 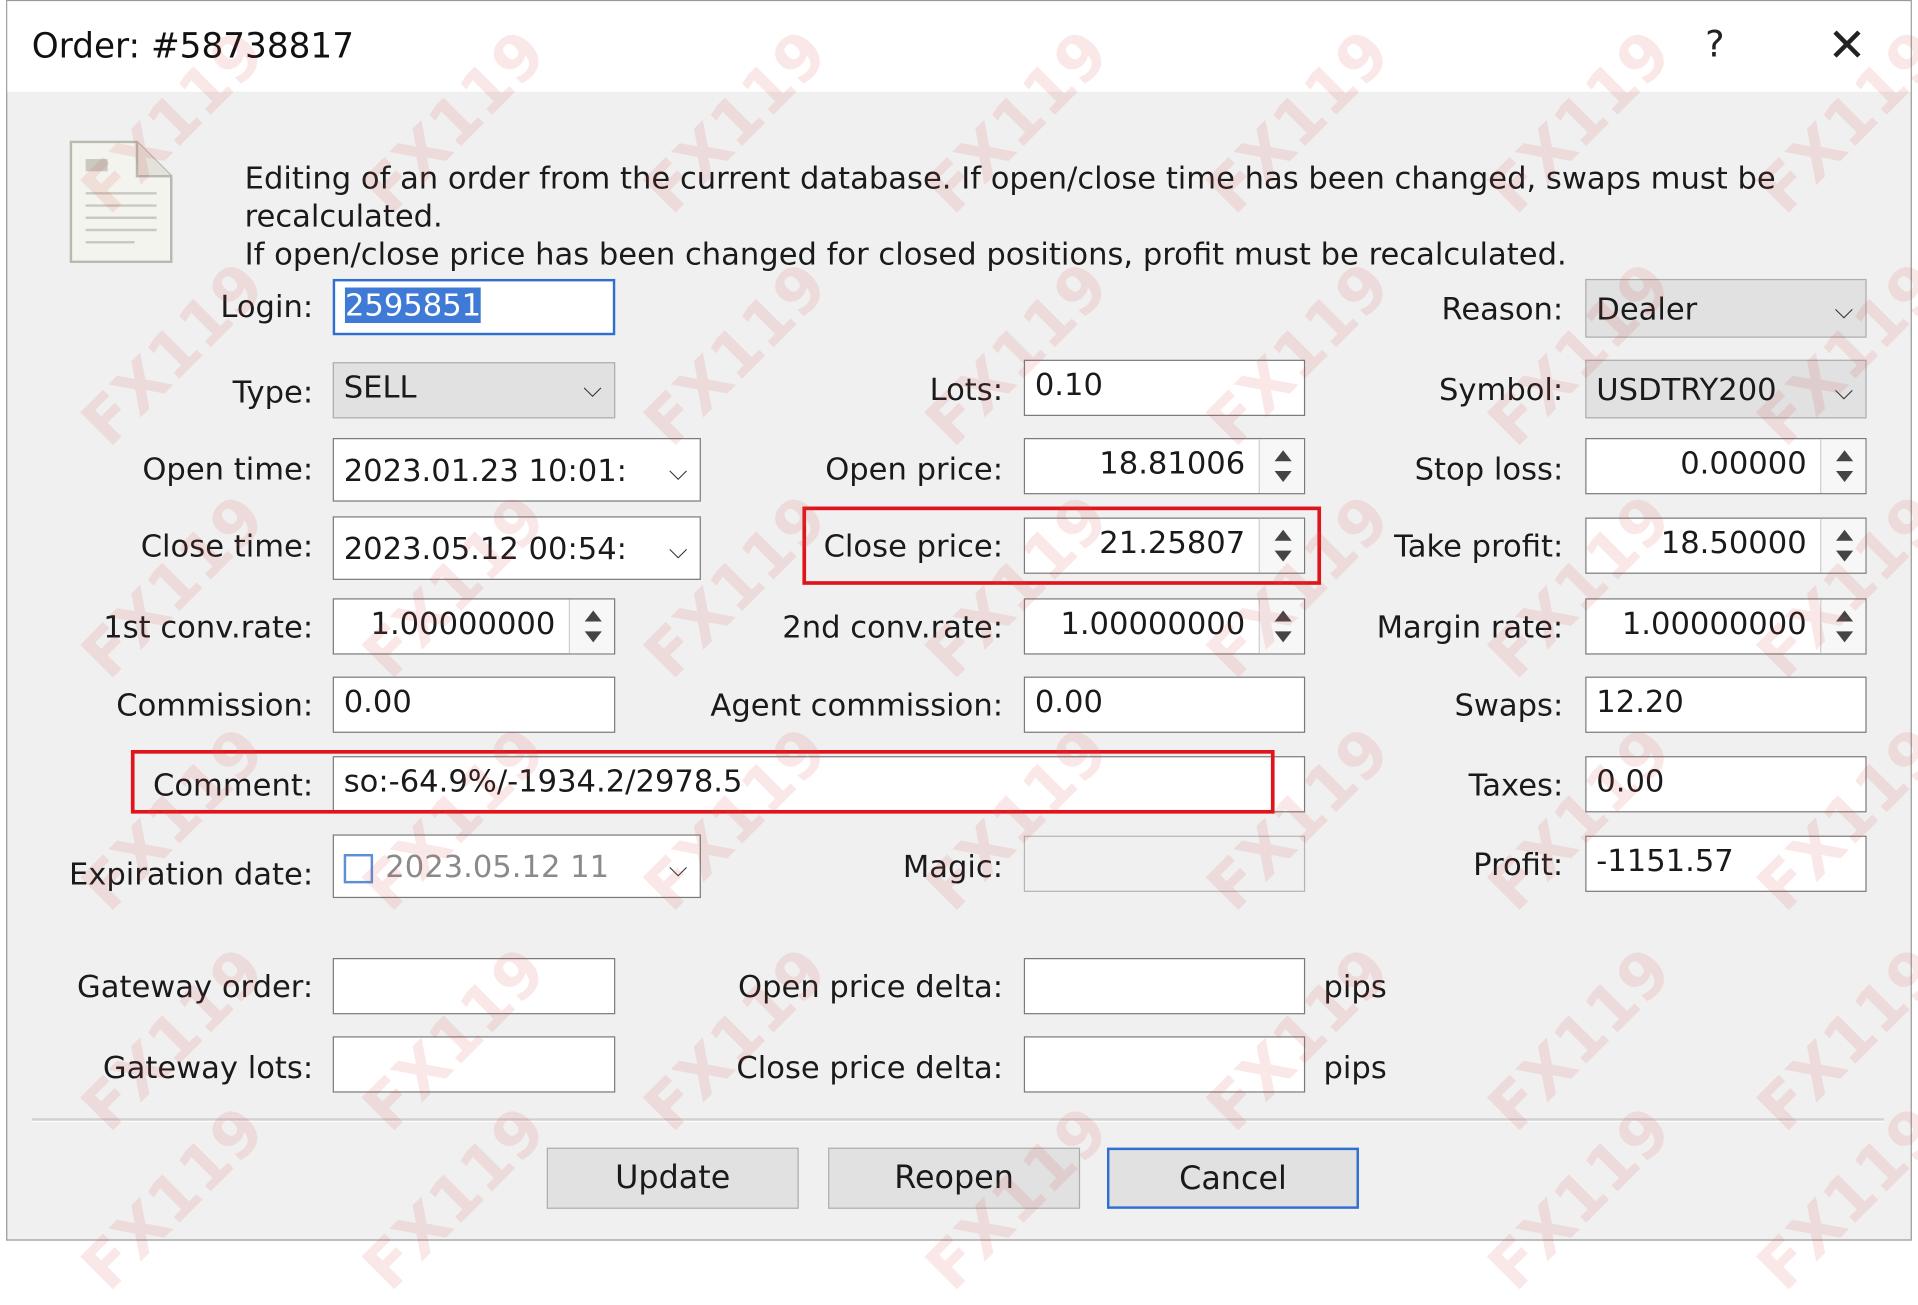 I want to click on open-time-picker: 2023.01.23 10:01: ⌵, so click(x=516, y=470).